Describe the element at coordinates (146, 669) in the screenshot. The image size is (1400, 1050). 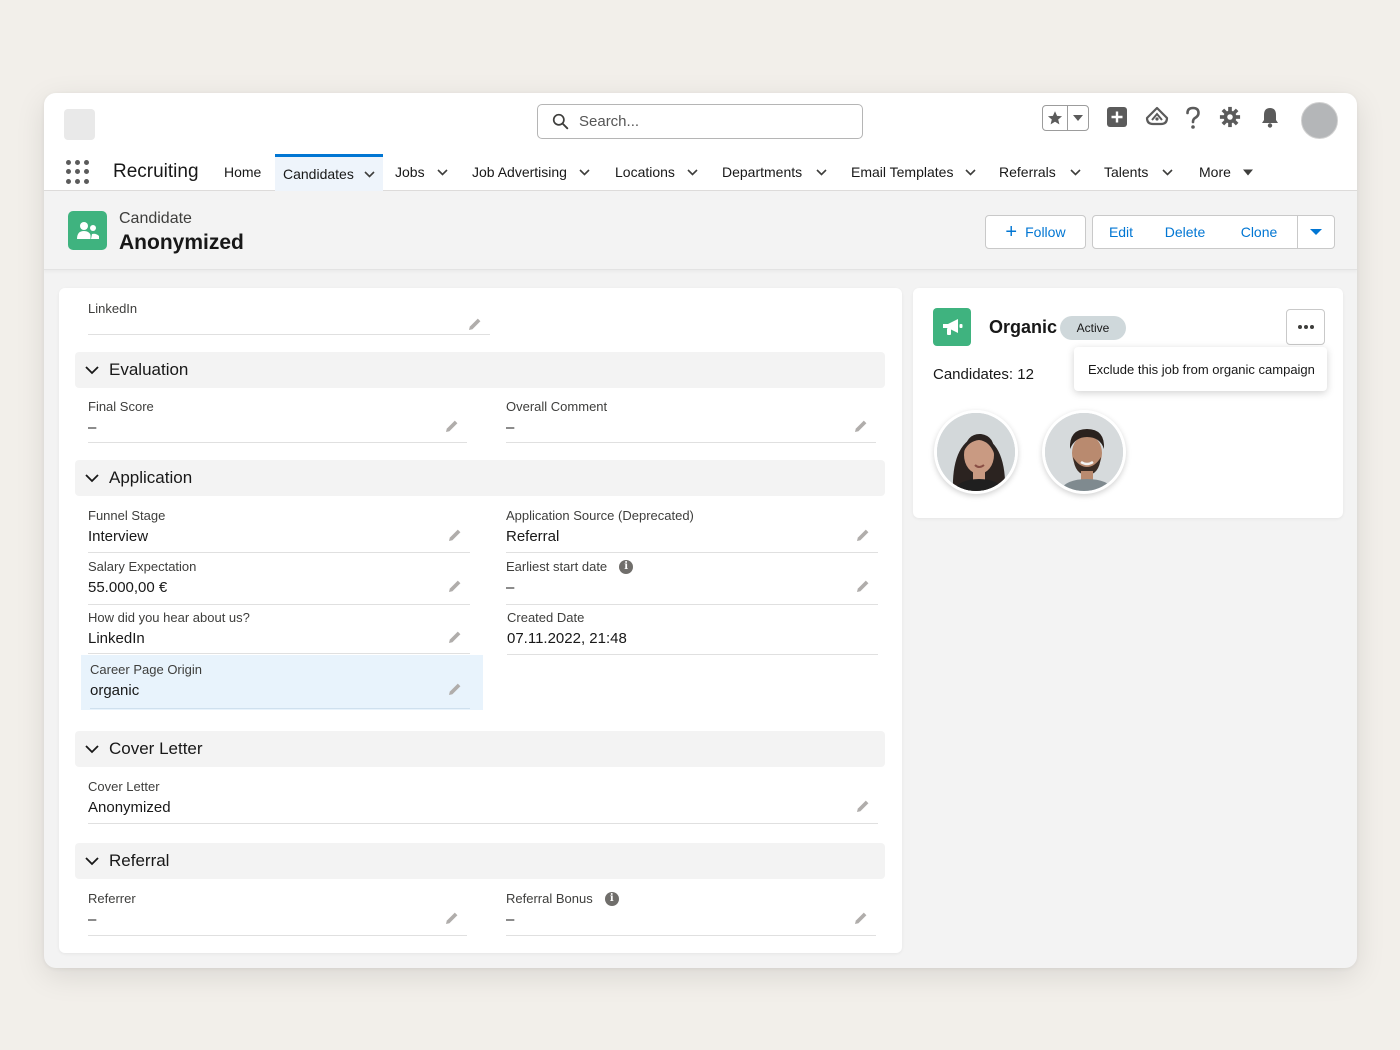
I see `field-label: Career Page Origin` at that location.